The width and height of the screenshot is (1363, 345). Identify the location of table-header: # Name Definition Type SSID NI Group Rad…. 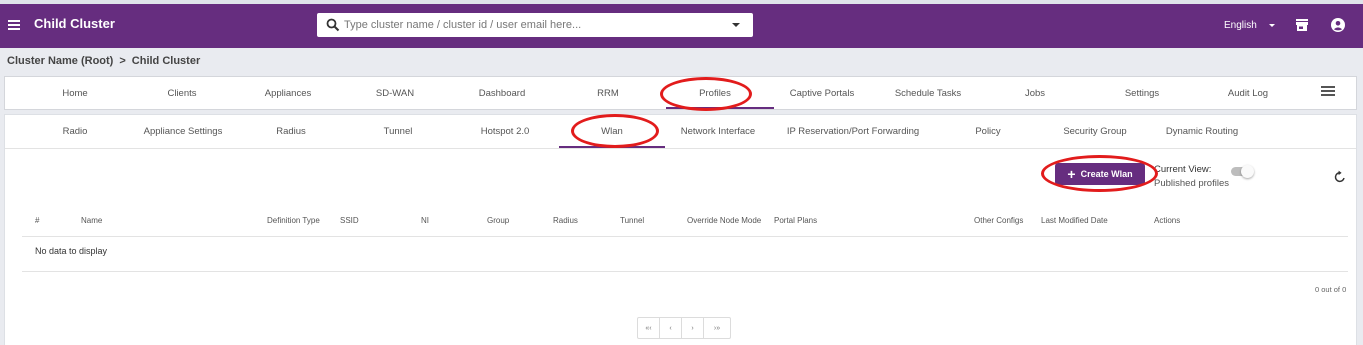
(685, 222).